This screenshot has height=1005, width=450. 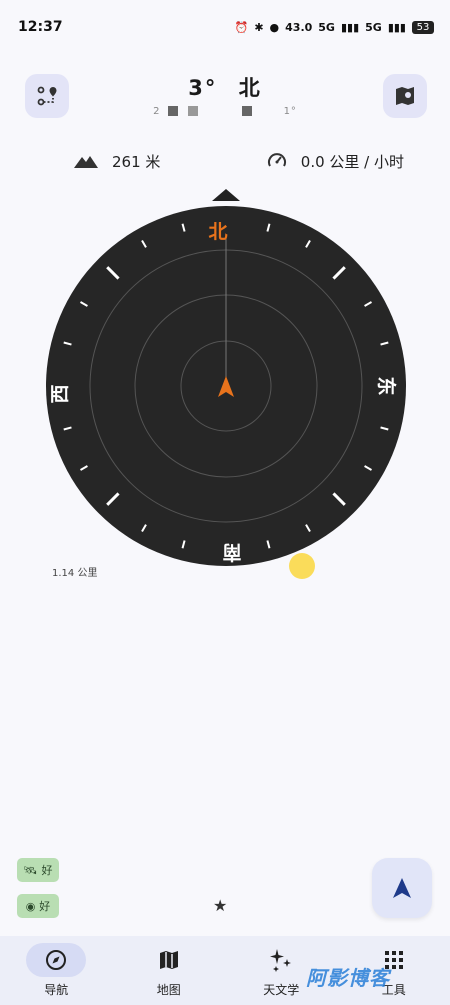 What do you see at coordinates (60, 393) in the screenshot?
I see `compass-west-label: 西` at bounding box center [60, 393].